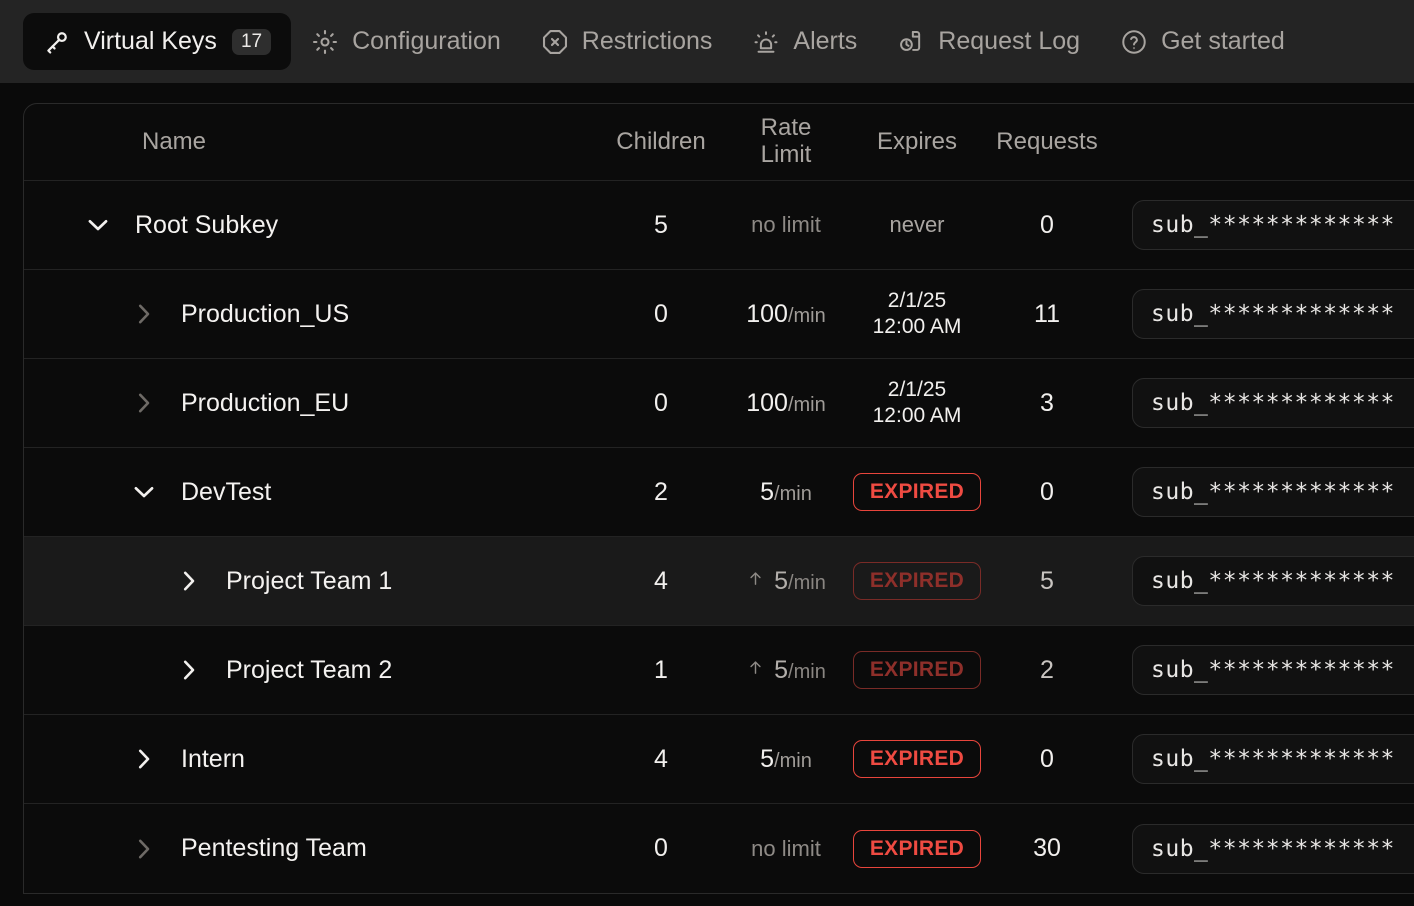 Image resolution: width=1414 pixels, height=906 pixels. Describe the element at coordinates (786, 154) in the screenshot. I see `column-header-rate-limit-line2: Limit` at that location.